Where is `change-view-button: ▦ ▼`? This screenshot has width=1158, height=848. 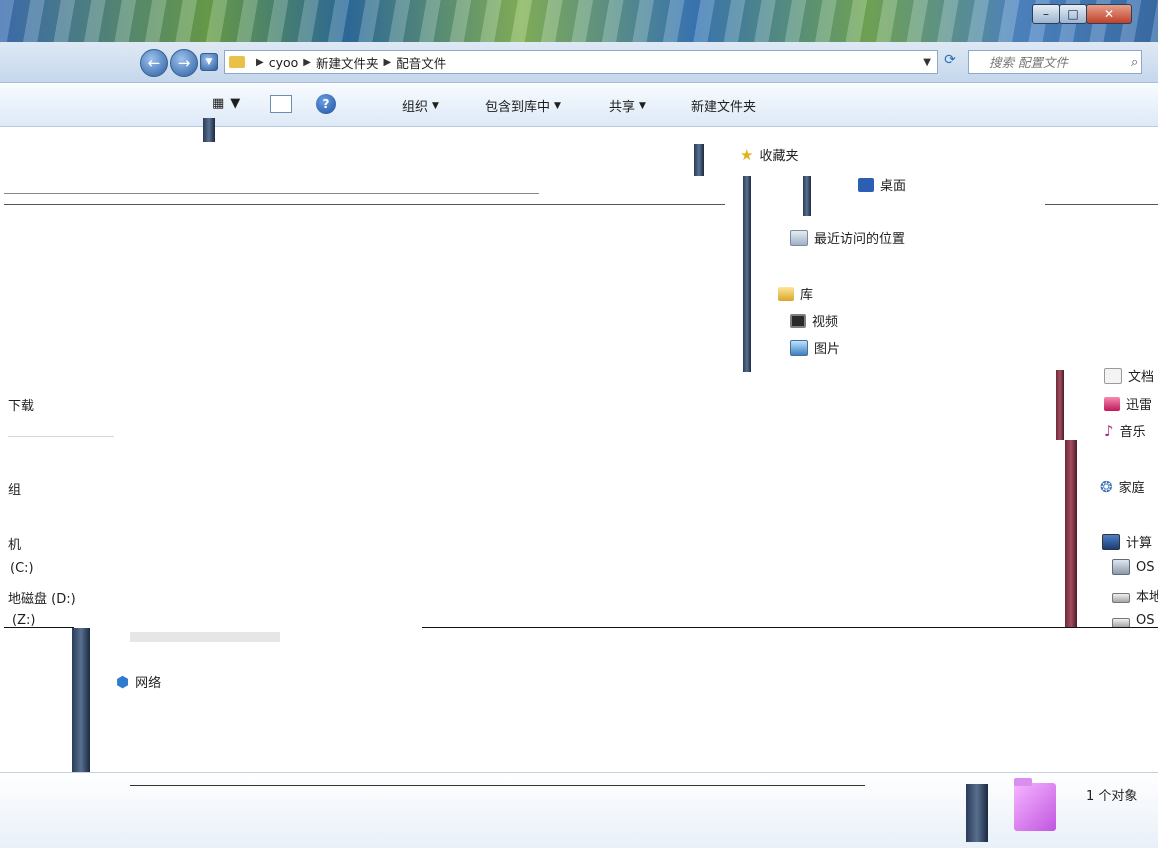
change-view-button: ▦ ▼ is located at coordinates (226, 103).